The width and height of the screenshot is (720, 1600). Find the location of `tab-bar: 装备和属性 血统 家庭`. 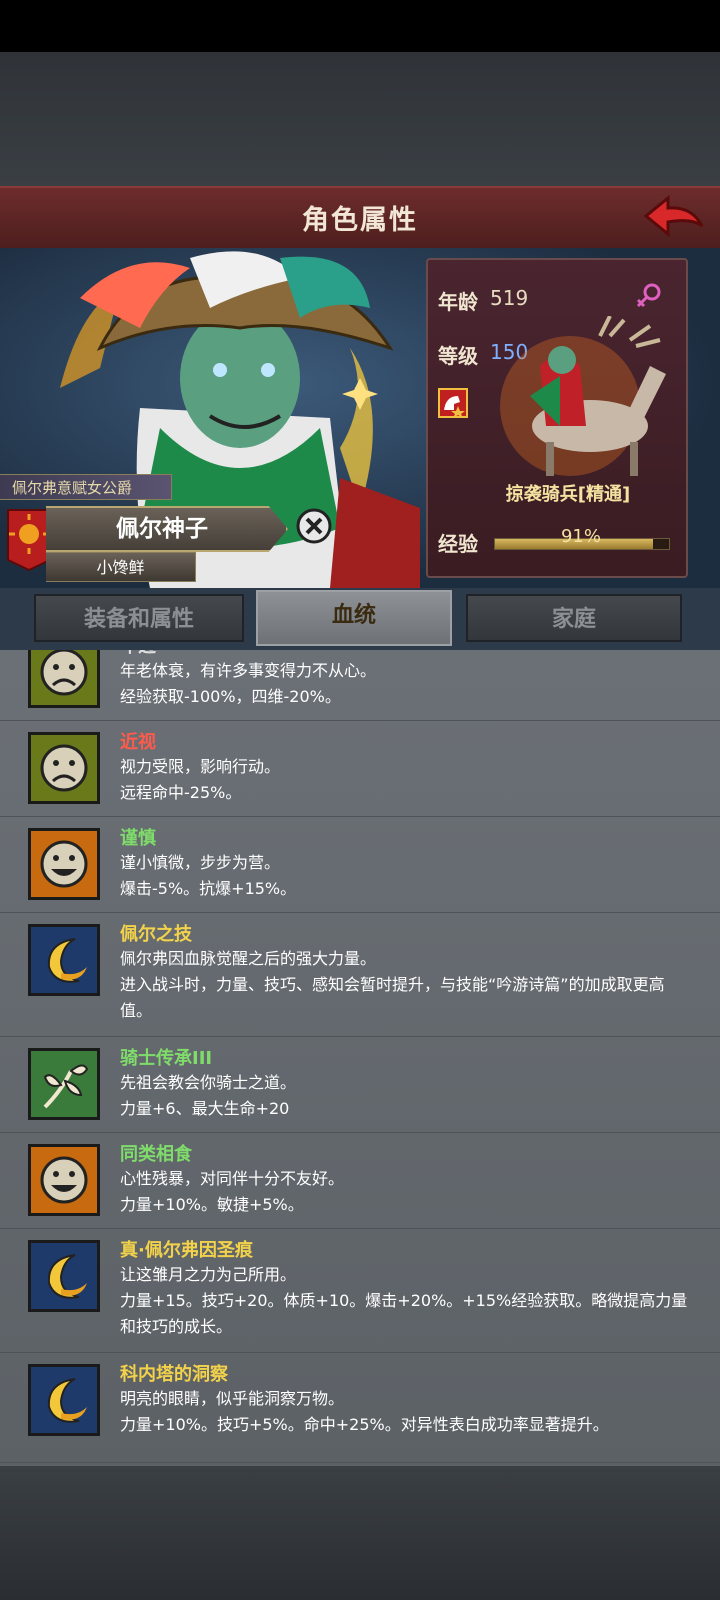

tab-bar: 装备和属性 血统 家庭 is located at coordinates (360, 619).